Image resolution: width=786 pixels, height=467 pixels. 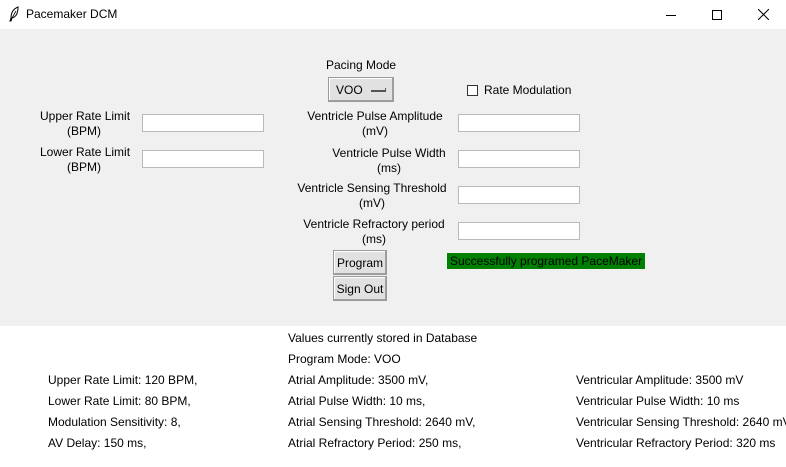 I want to click on upper-rate-label-line1: Upper Rate Limit, so click(x=85, y=116).